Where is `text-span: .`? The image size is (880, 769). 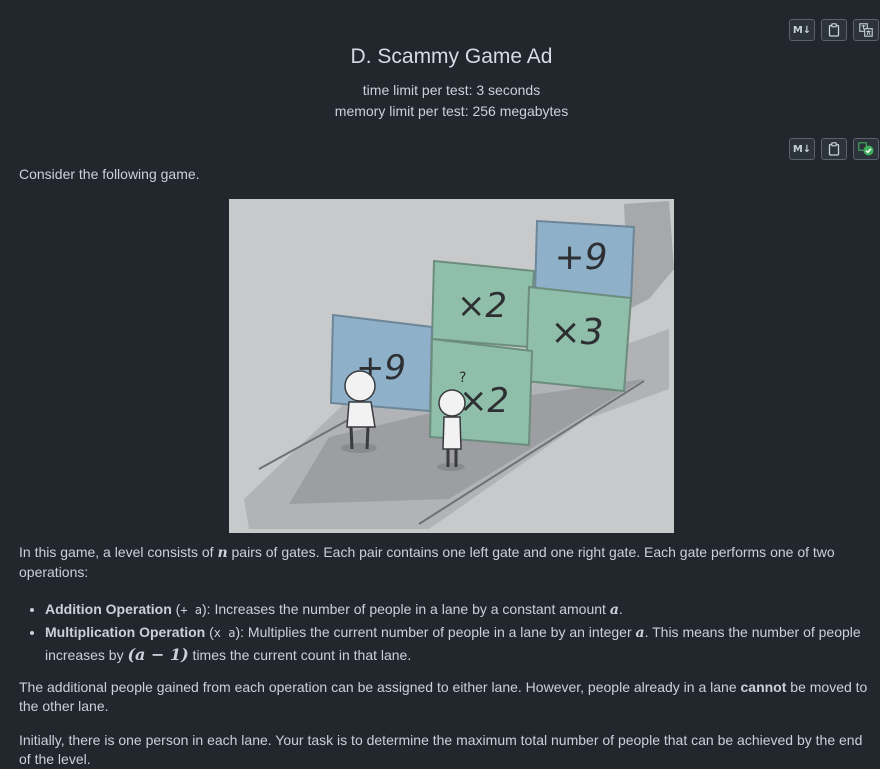
text-span: . is located at coordinates (620, 609).